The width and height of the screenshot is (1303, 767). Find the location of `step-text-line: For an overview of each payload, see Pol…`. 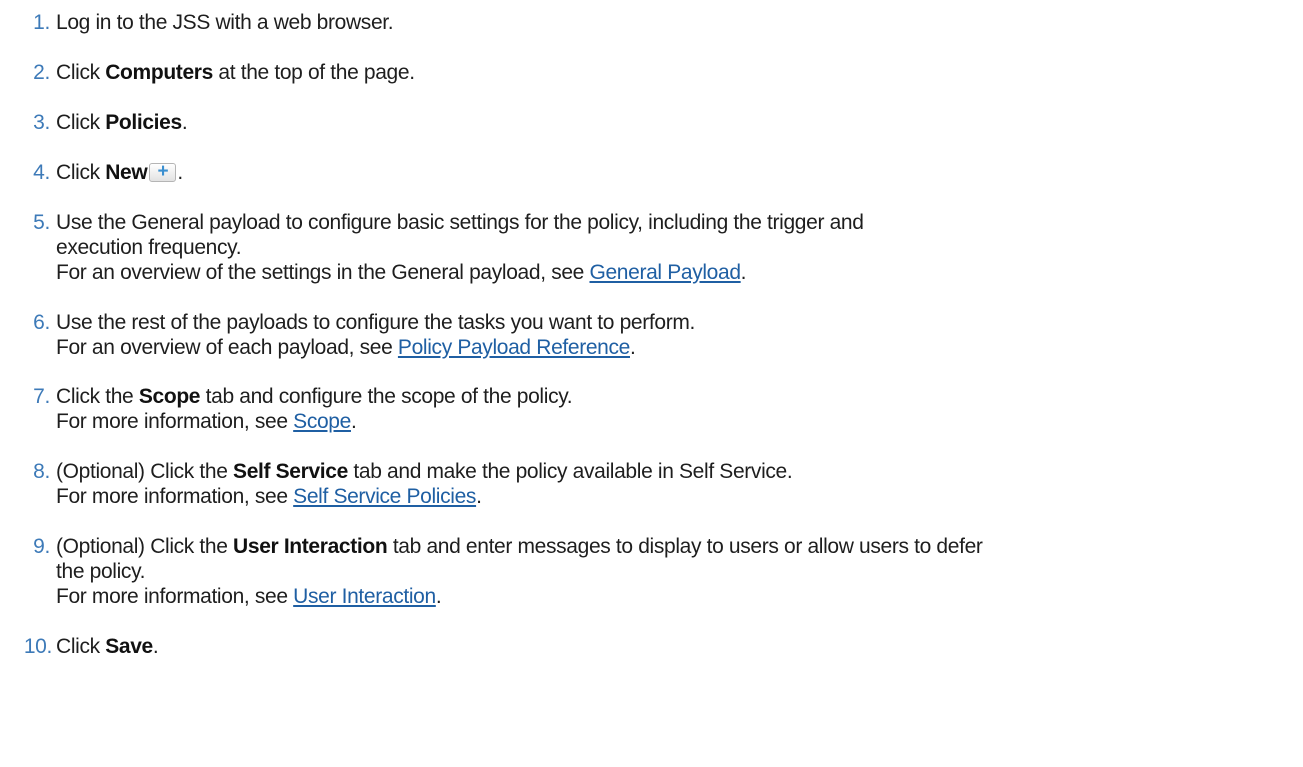

step-text-line: For an overview of each payload, see Pol… is located at coordinates (668, 347).